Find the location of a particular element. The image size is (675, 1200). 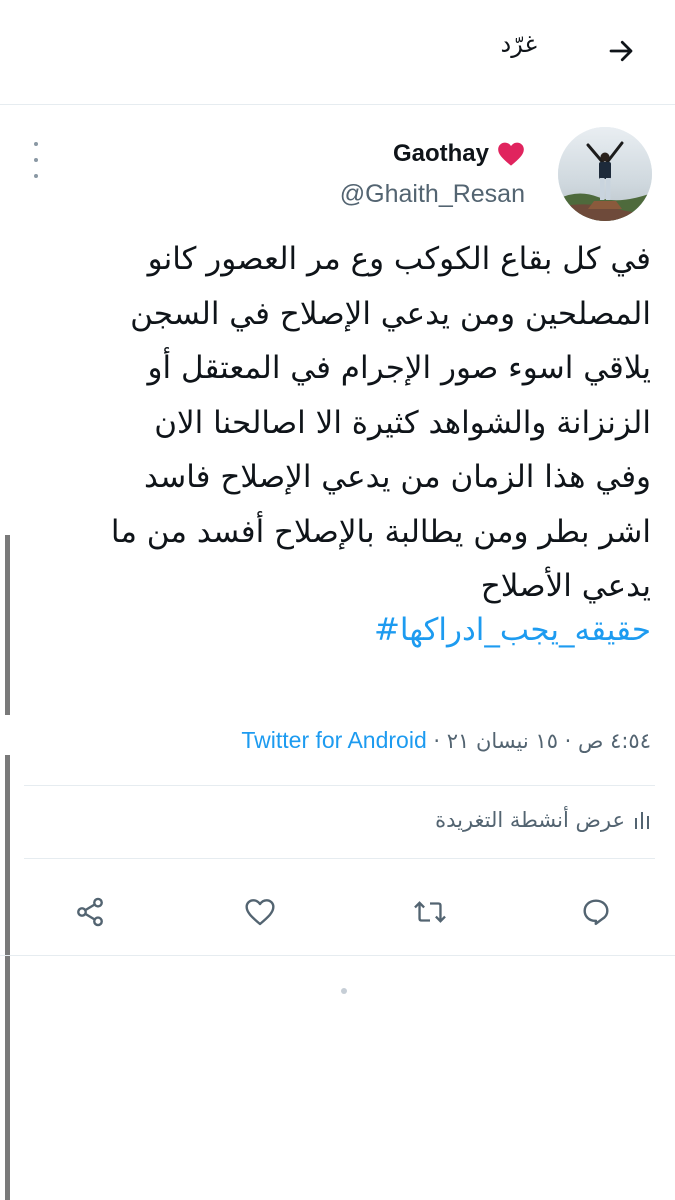

like-icon is located at coordinates (260, 912).